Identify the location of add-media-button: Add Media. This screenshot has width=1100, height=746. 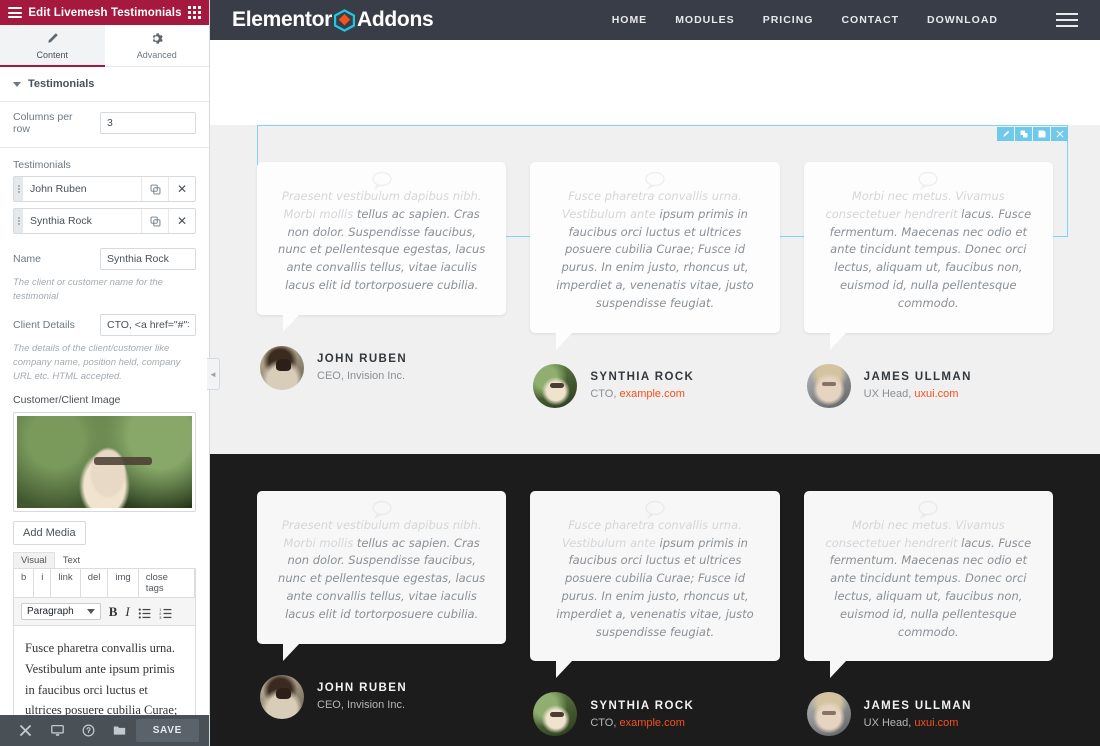
(49, 533).